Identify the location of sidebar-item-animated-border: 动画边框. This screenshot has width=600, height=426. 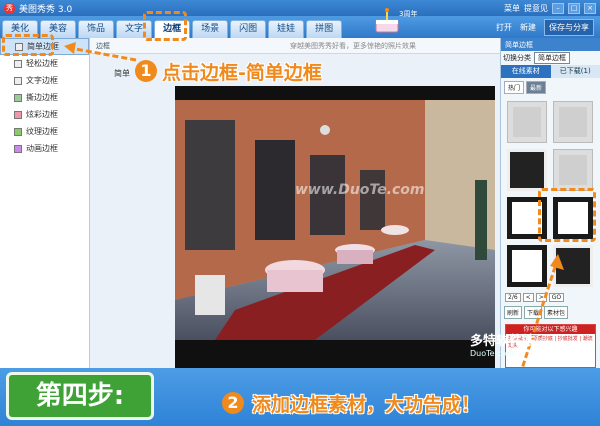
(44, 148).